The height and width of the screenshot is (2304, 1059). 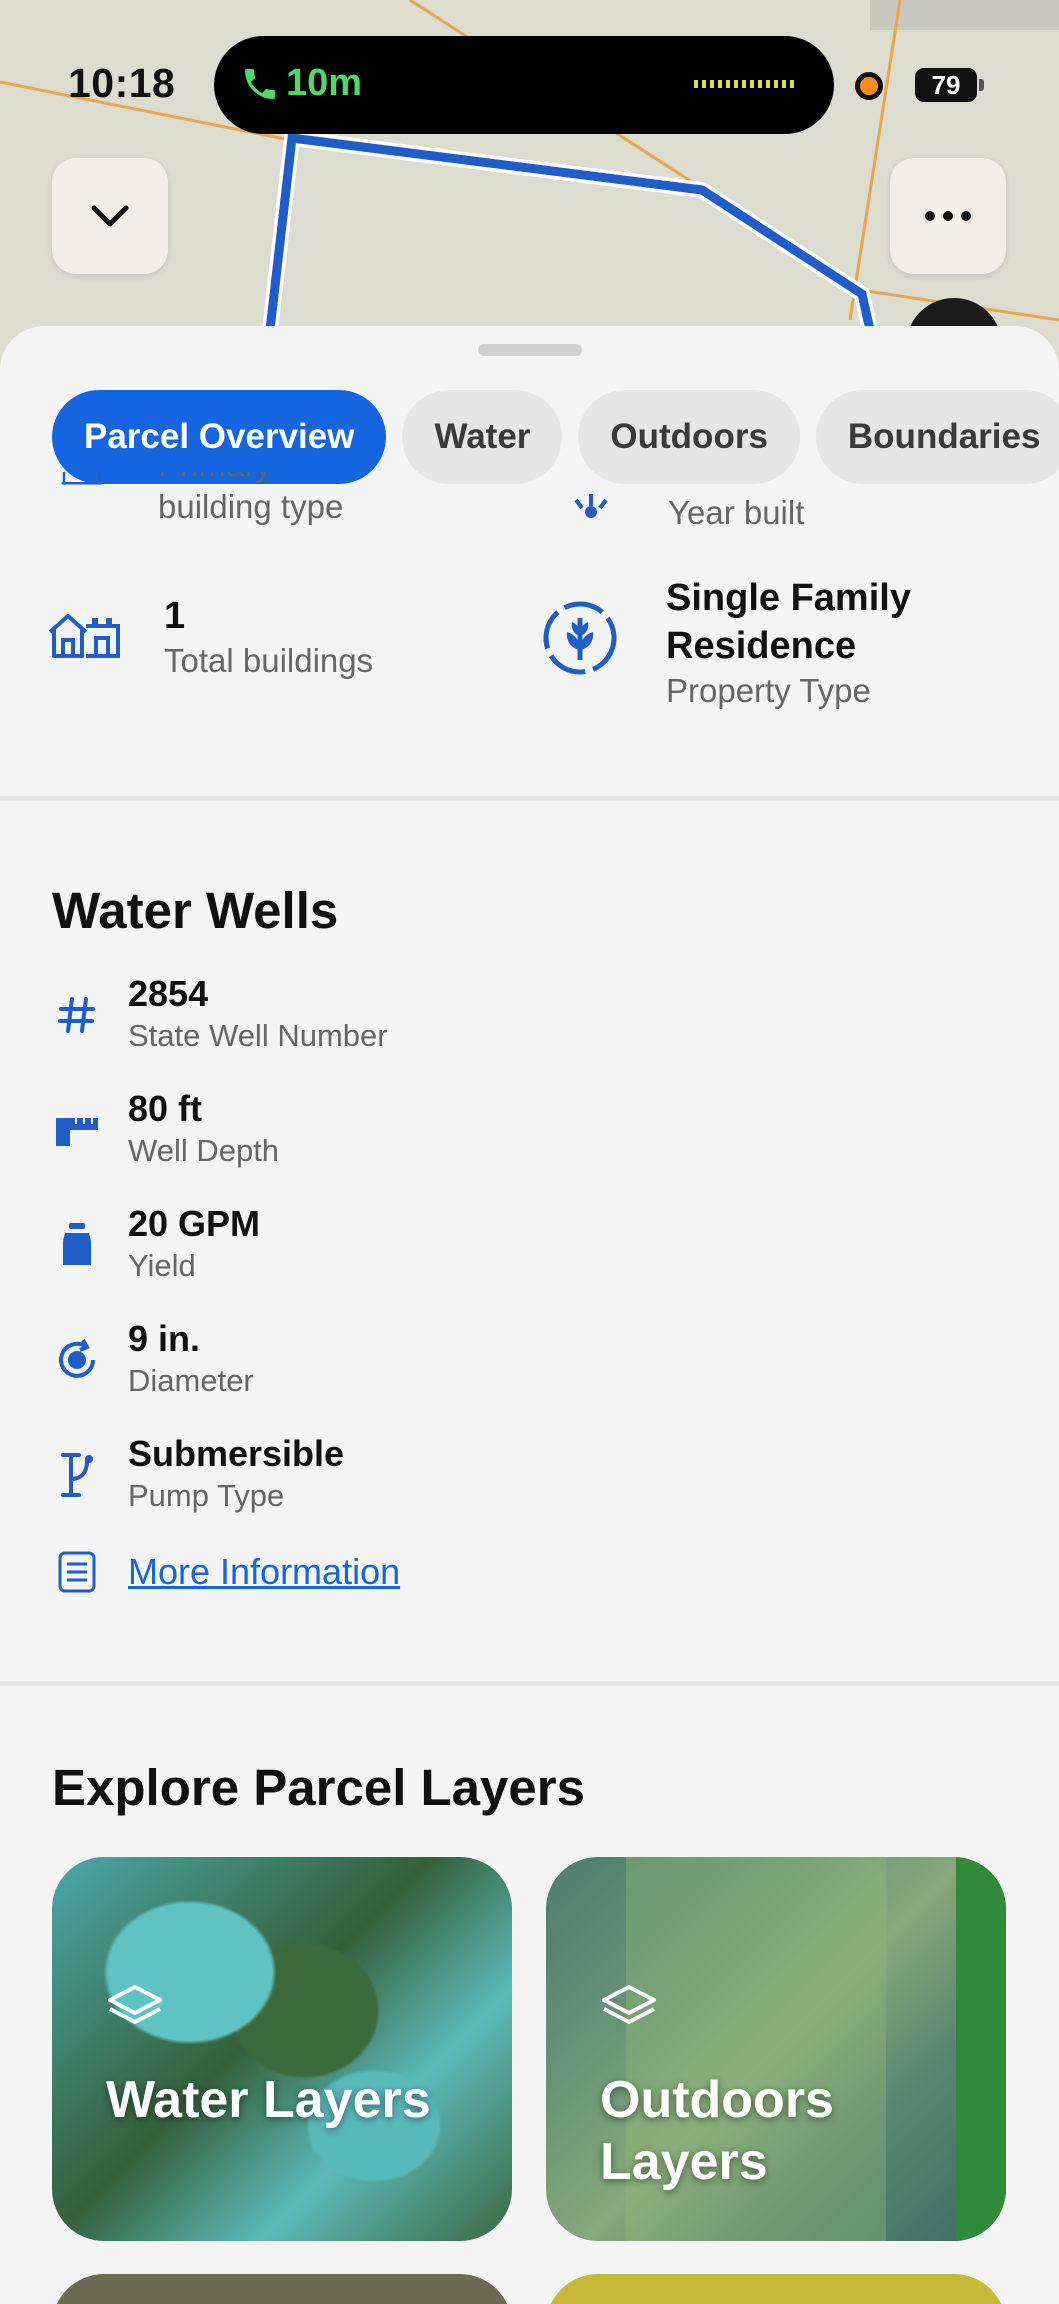 I want to click on well-label: Pump Type, so click(x=206, y=1495).